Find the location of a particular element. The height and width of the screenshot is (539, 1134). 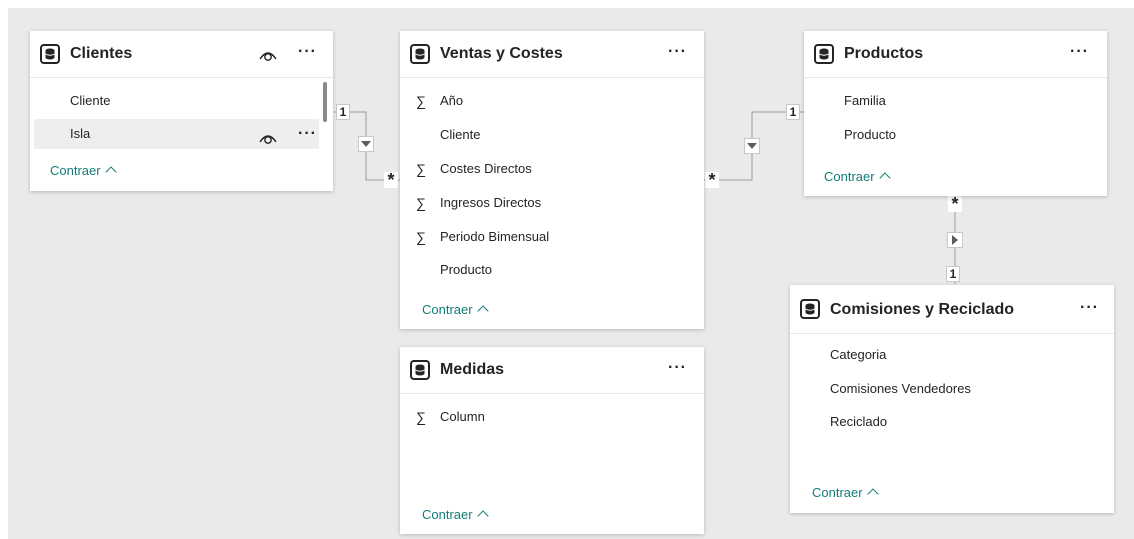

scrollbar is located at coordinates (325, 102).